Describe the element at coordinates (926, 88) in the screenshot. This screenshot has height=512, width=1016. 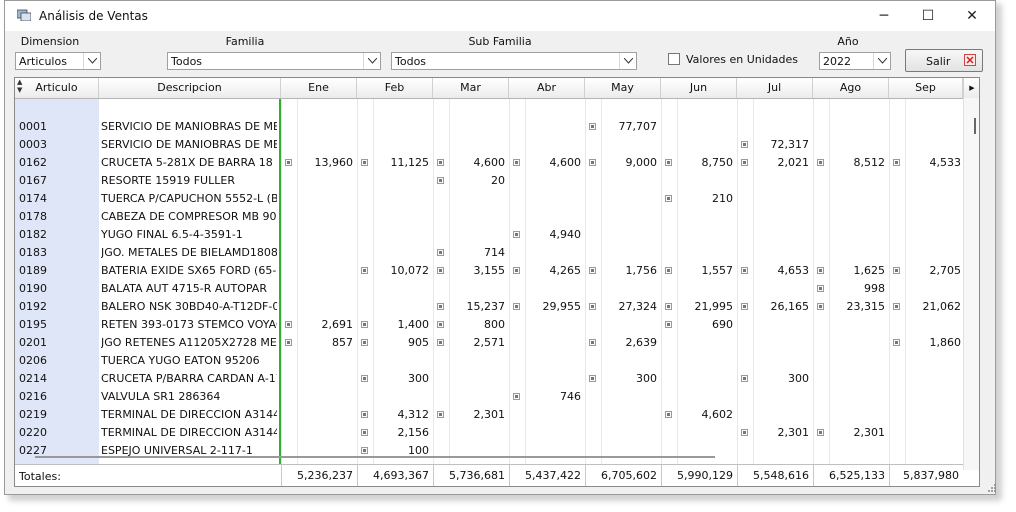
I see `col-header-month: Sep` at that location.